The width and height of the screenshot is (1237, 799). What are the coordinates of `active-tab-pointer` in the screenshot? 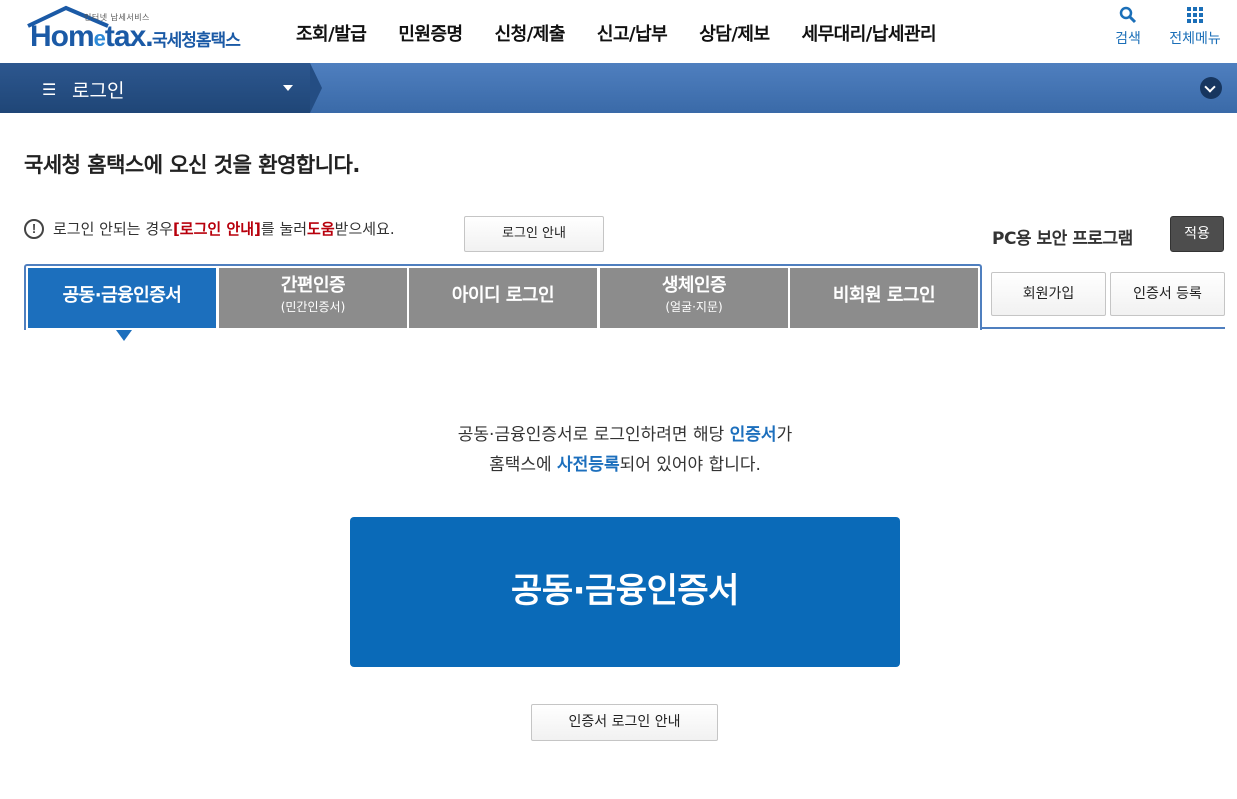 It's located at (124, 335).